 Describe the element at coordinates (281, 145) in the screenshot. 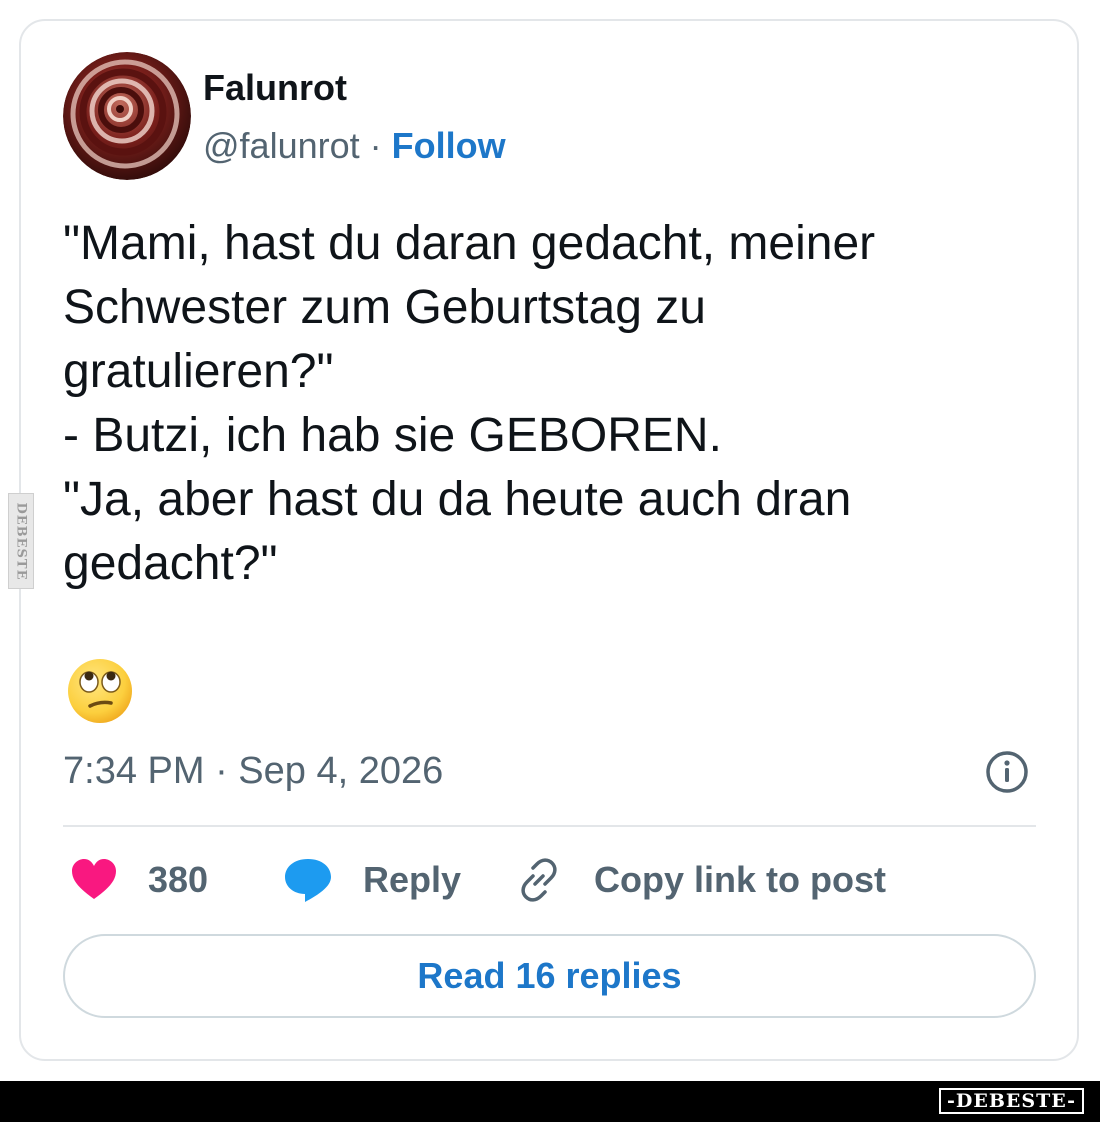

I see `author-handle: @falunrot` at that location.